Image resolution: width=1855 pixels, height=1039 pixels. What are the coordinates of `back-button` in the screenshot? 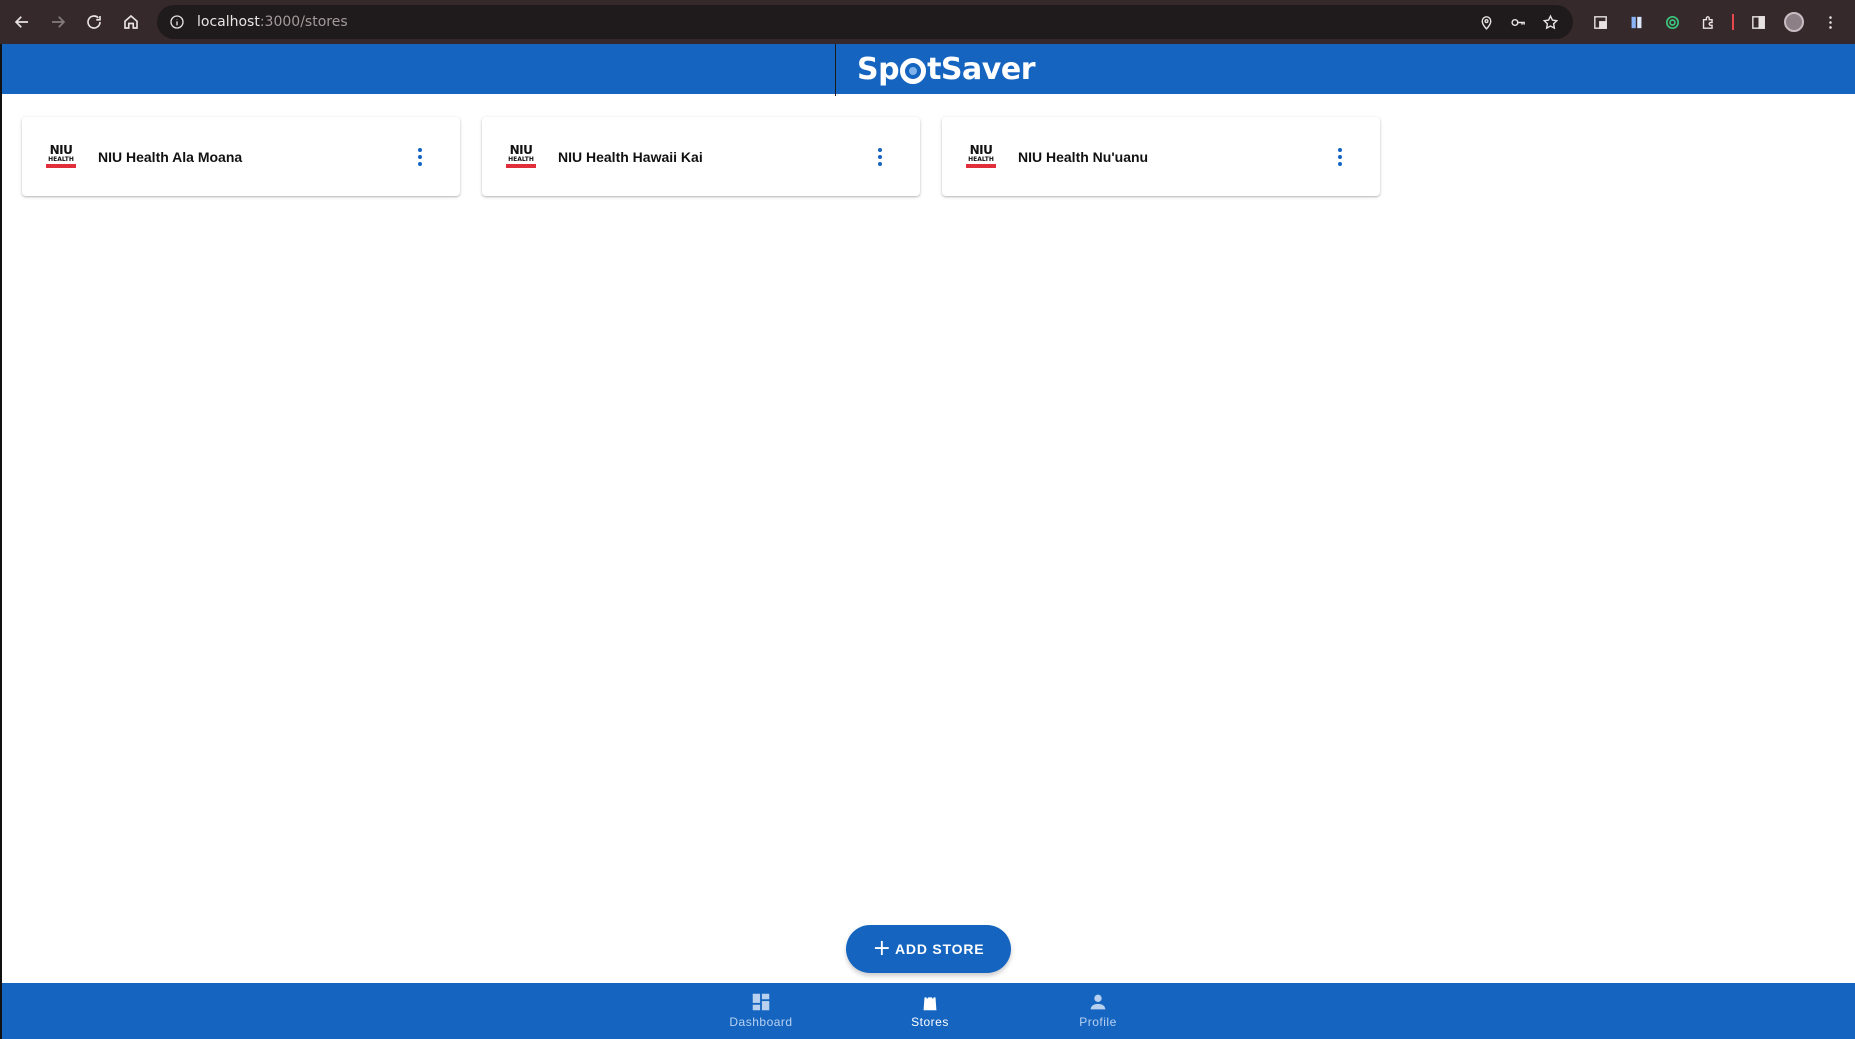 It's located at (22, 22).